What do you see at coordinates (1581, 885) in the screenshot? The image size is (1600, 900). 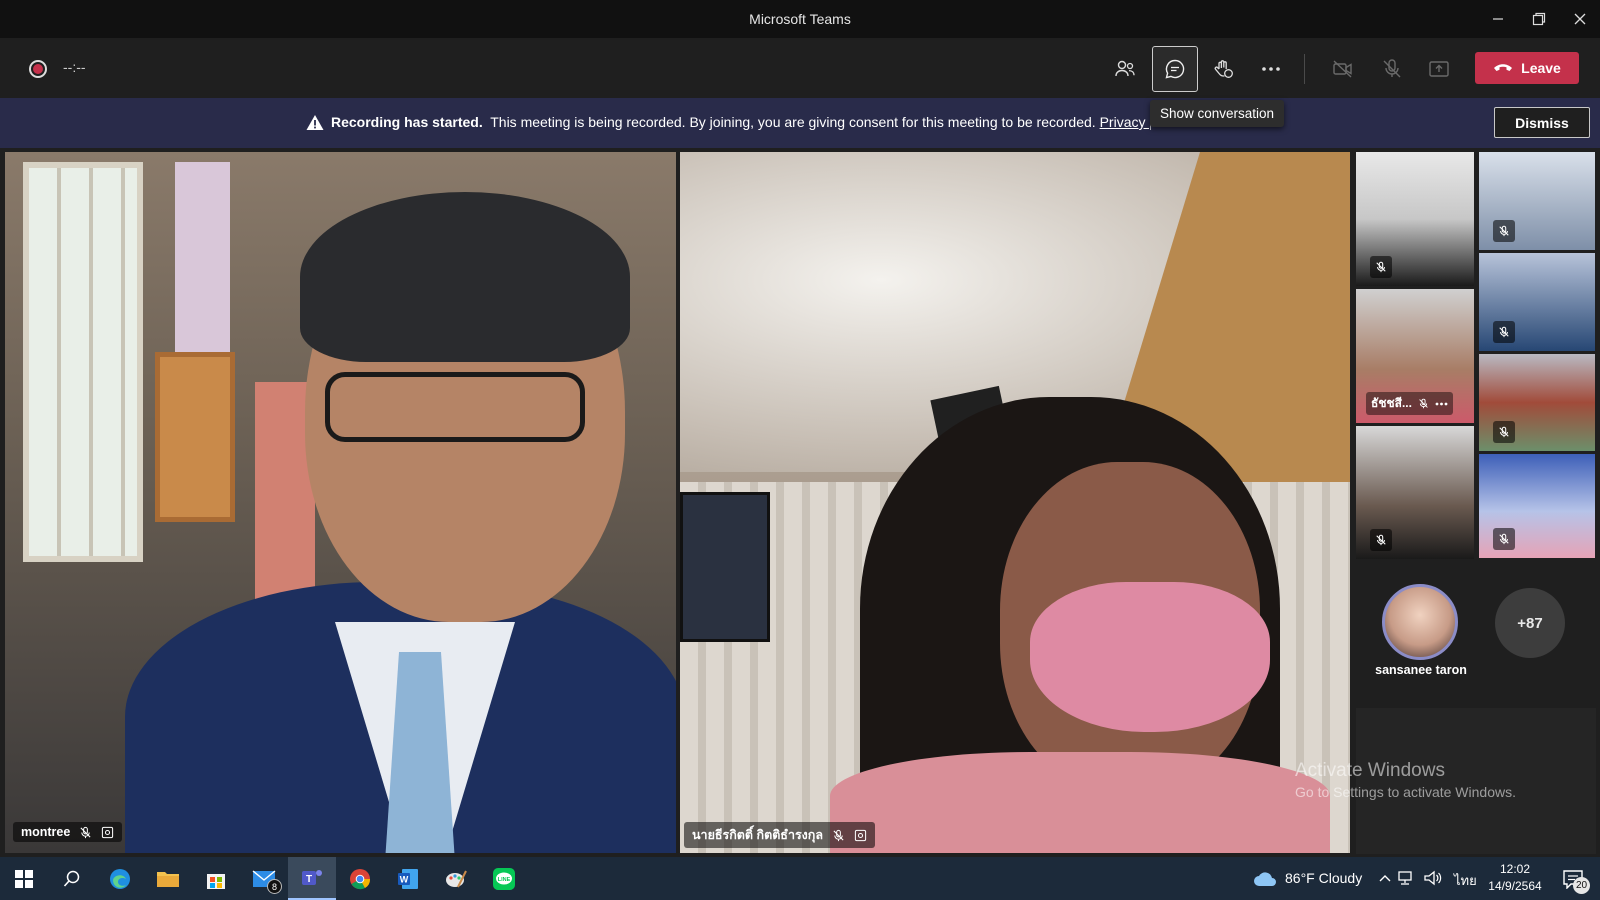 I see `notification-count: 20` at bounding box center [1581, 885].